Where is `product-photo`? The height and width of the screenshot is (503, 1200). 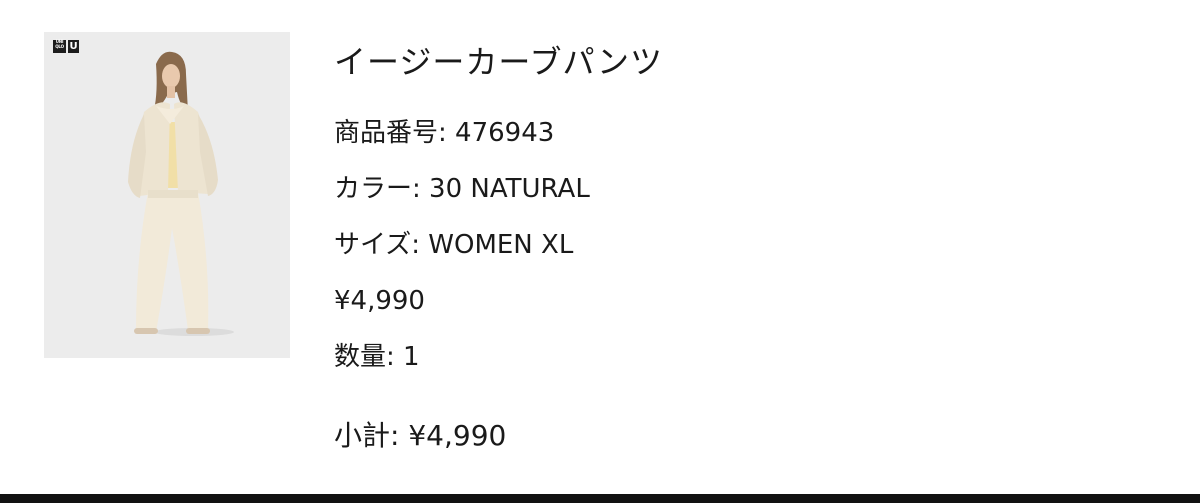
product-photo is located at coordinates (167, 195).